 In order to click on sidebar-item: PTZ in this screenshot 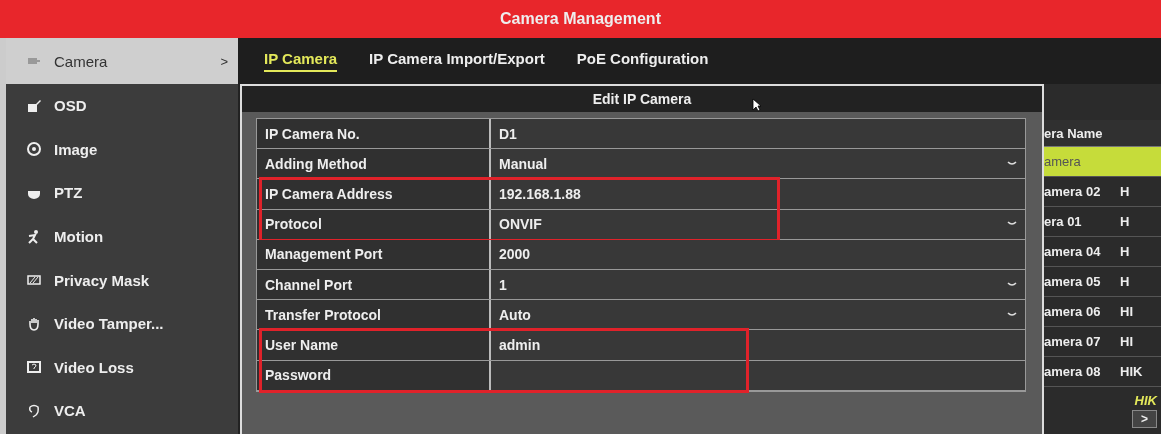, I will do `click(122, 193)`.